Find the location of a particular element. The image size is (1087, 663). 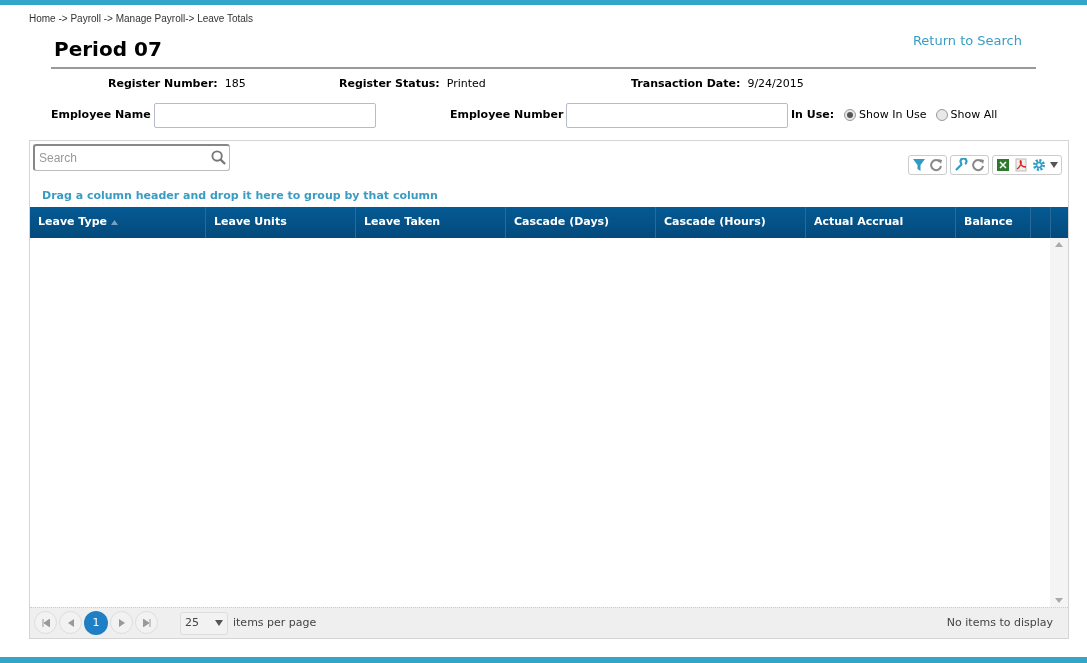

first-page-button is located at coordinates (45, 622).